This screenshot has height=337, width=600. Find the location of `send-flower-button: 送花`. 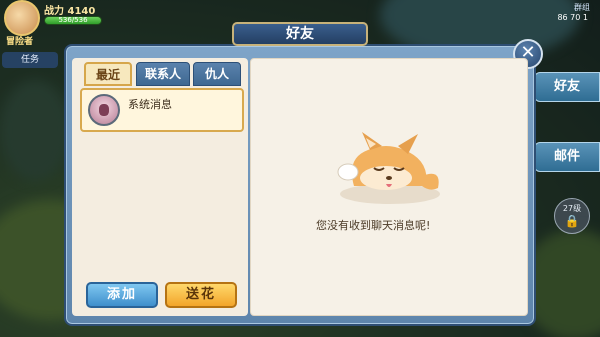

send-flower-button: 送花 is located at coordinates (201, 295).